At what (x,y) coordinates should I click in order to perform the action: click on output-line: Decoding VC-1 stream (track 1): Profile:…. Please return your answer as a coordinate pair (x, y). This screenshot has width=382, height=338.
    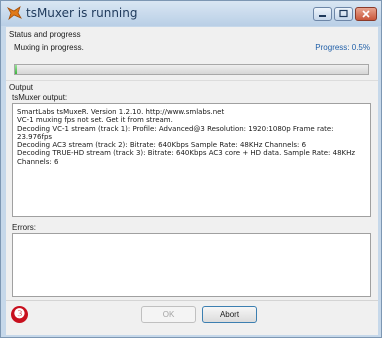
    Looking at the image, I should click on (175, 128).